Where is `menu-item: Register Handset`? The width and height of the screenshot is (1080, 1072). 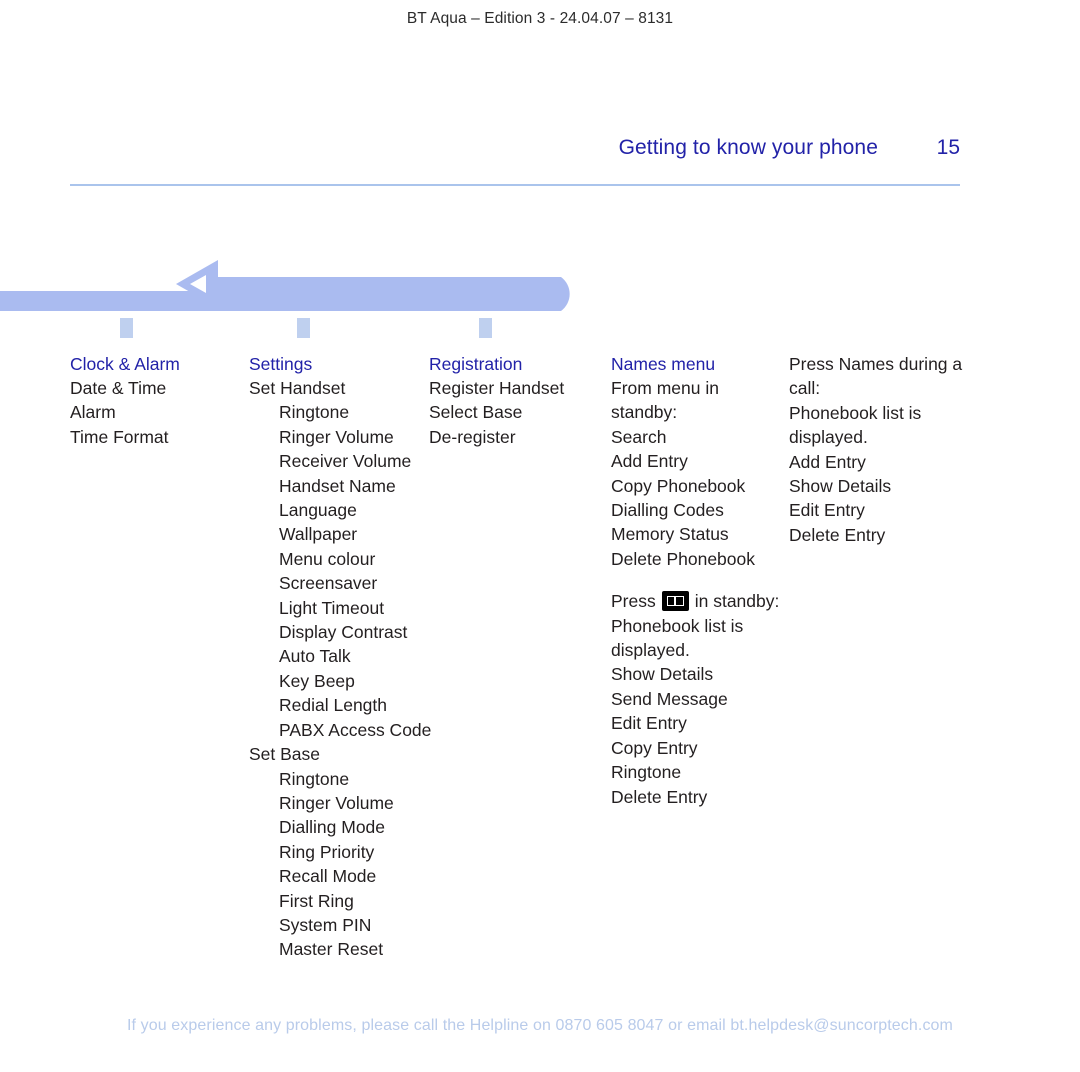
menu-item: Register Handset is located at coordinates (497, 388).